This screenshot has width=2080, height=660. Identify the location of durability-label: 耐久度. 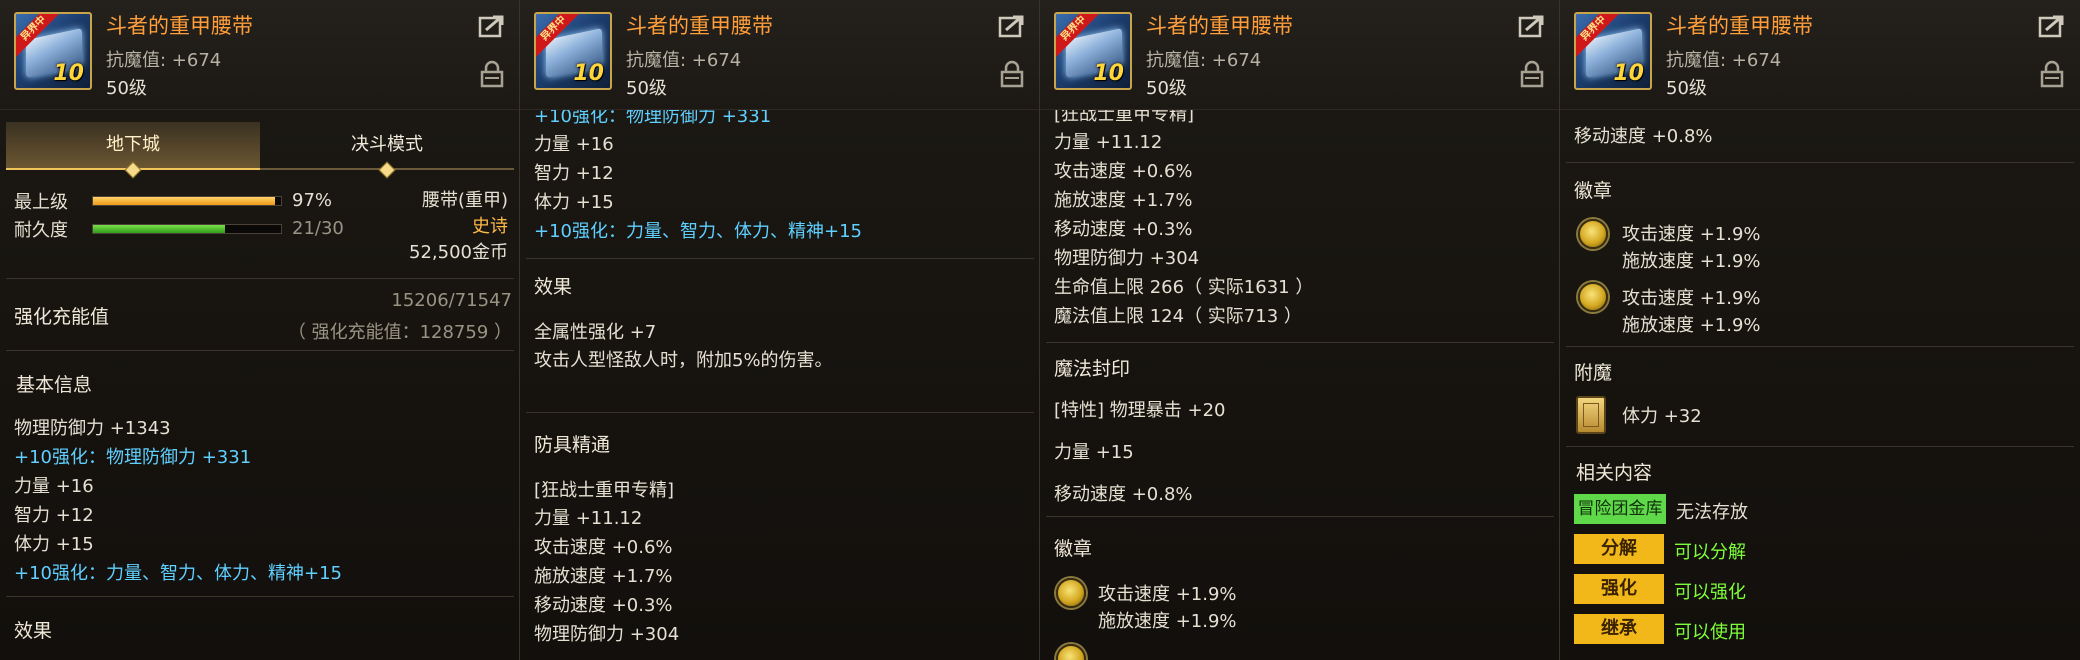
(41, 230).